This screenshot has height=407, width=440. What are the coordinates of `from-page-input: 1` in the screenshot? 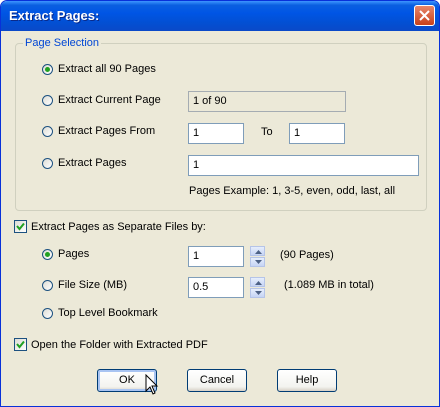 It's located at (216, 133).